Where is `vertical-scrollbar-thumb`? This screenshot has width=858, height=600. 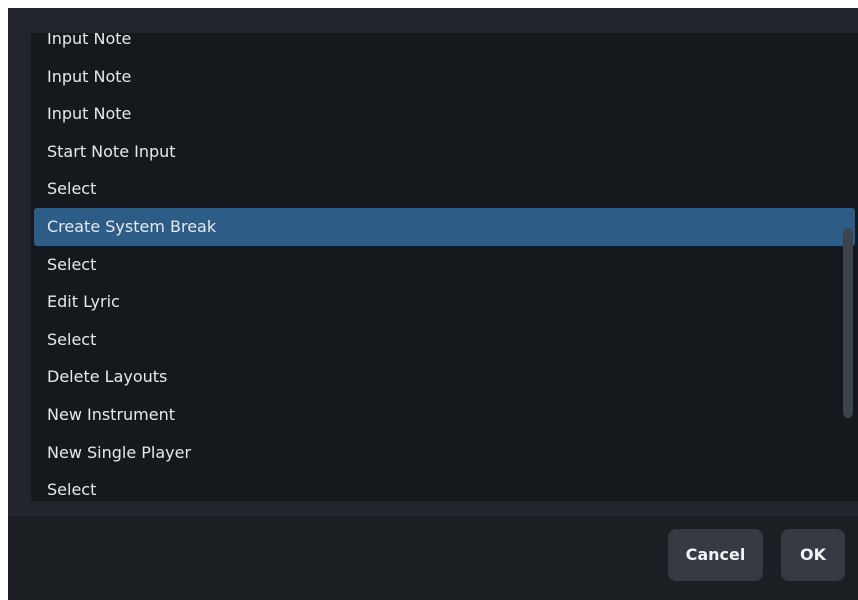 vertical-scrollbar-thumb is located at coordinates (848, 323).